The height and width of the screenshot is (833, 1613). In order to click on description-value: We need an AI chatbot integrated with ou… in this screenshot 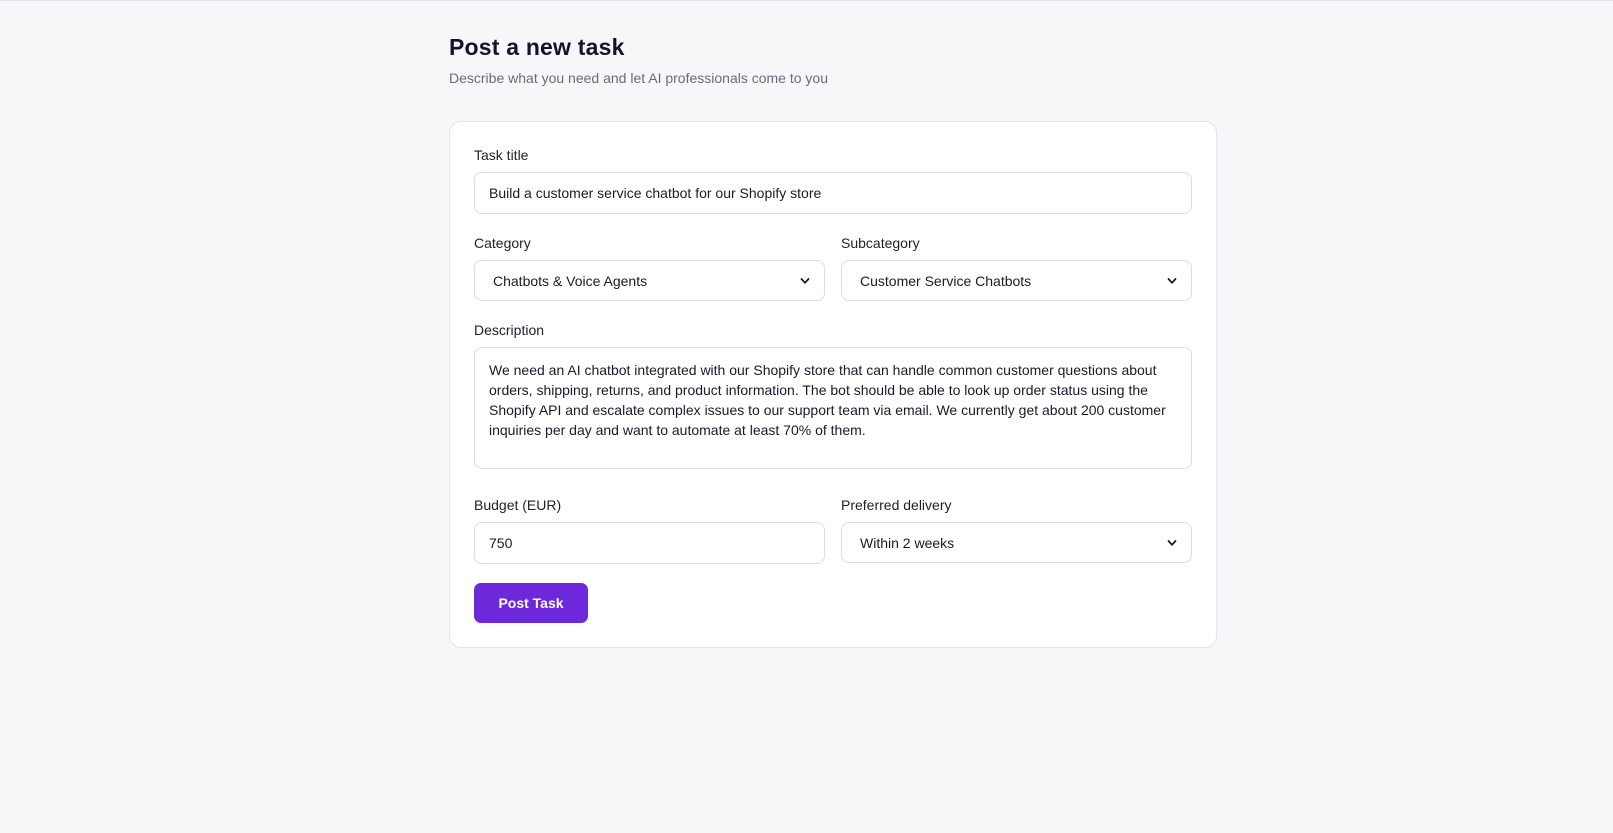, I will do `click(827, 400)`.